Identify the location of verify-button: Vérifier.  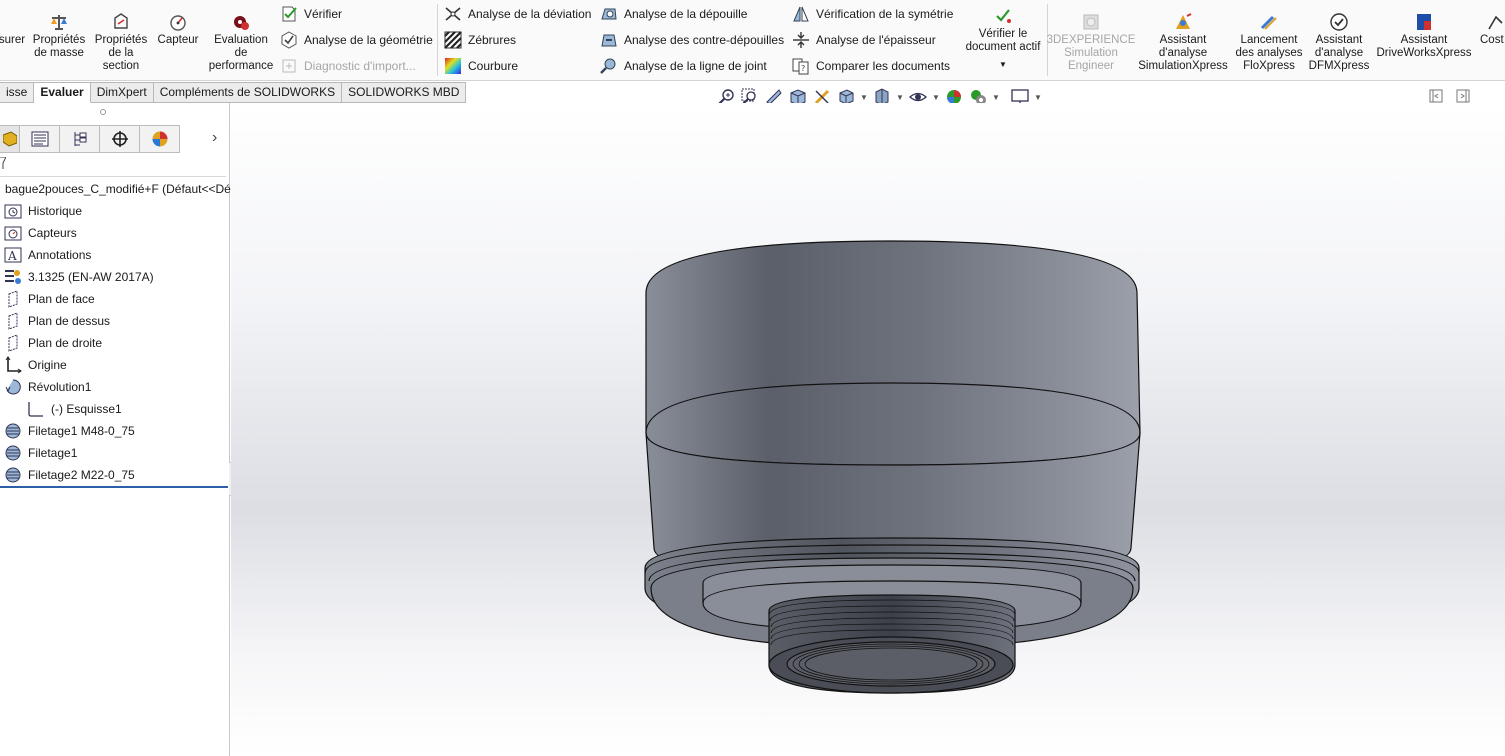
(311, 14).